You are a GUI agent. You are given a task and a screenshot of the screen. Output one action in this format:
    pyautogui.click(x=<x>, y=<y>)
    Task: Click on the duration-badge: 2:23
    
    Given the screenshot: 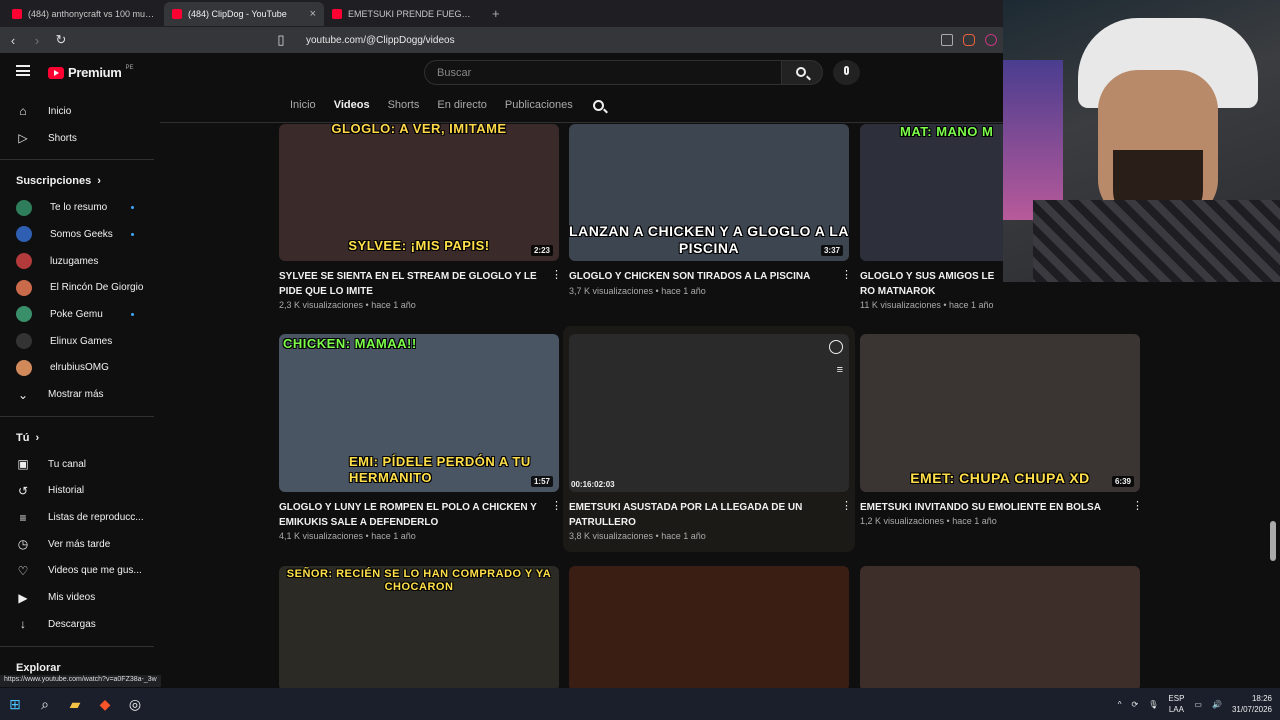 What is the action you would take?
    pyautogui.click(x=541, y=250)
    